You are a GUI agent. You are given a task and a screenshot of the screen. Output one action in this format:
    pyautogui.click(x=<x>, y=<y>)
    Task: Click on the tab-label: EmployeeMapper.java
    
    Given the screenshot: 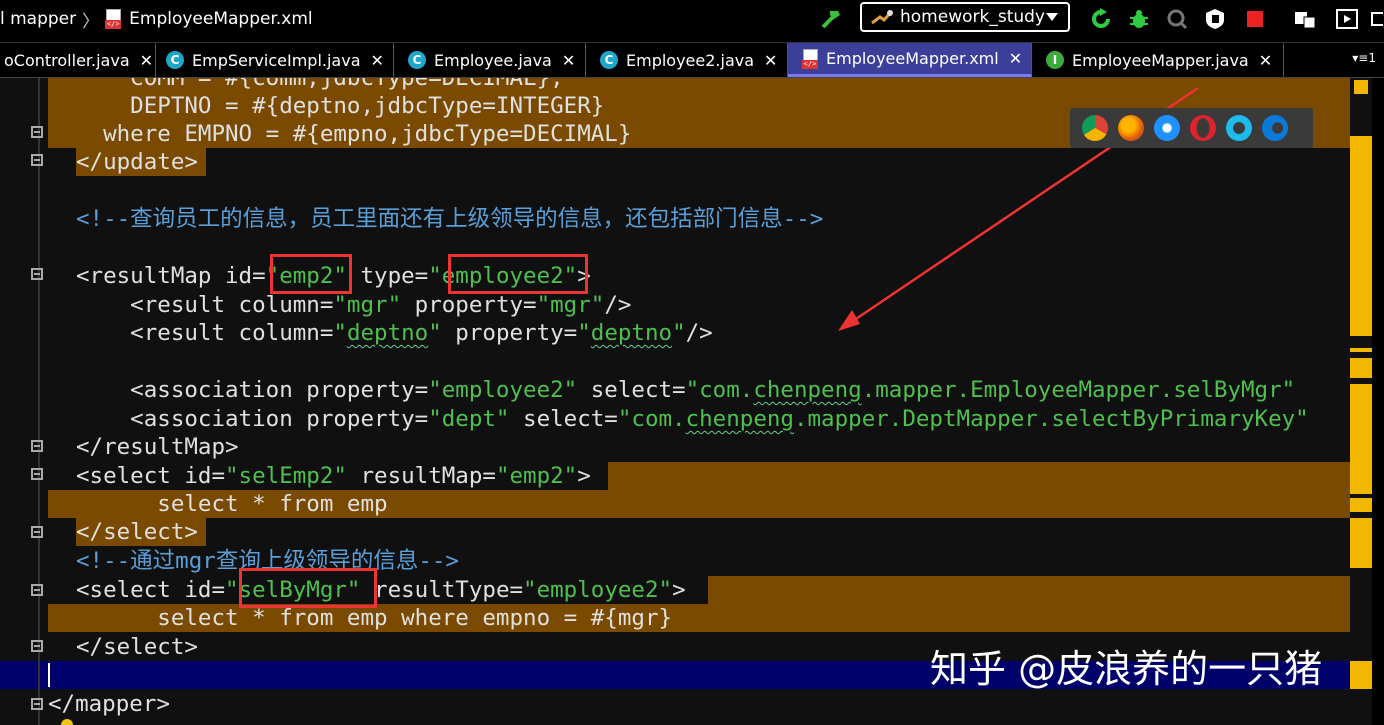 What is the action you would take?
    pyautogui.click(x=1160, y=60)
    